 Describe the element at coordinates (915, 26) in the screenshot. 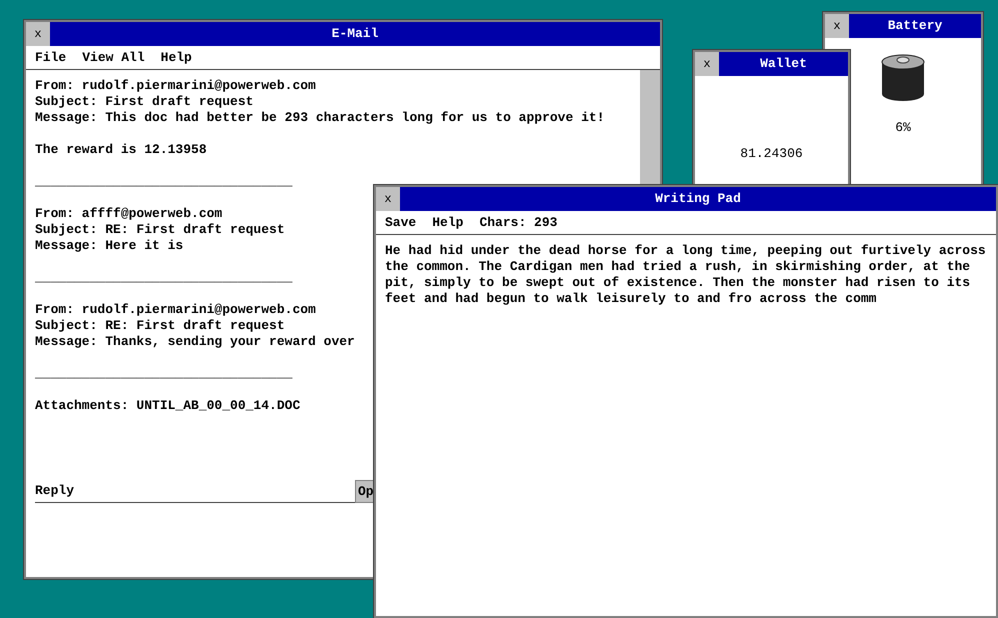

I see `title-bar: Battery` at that location.